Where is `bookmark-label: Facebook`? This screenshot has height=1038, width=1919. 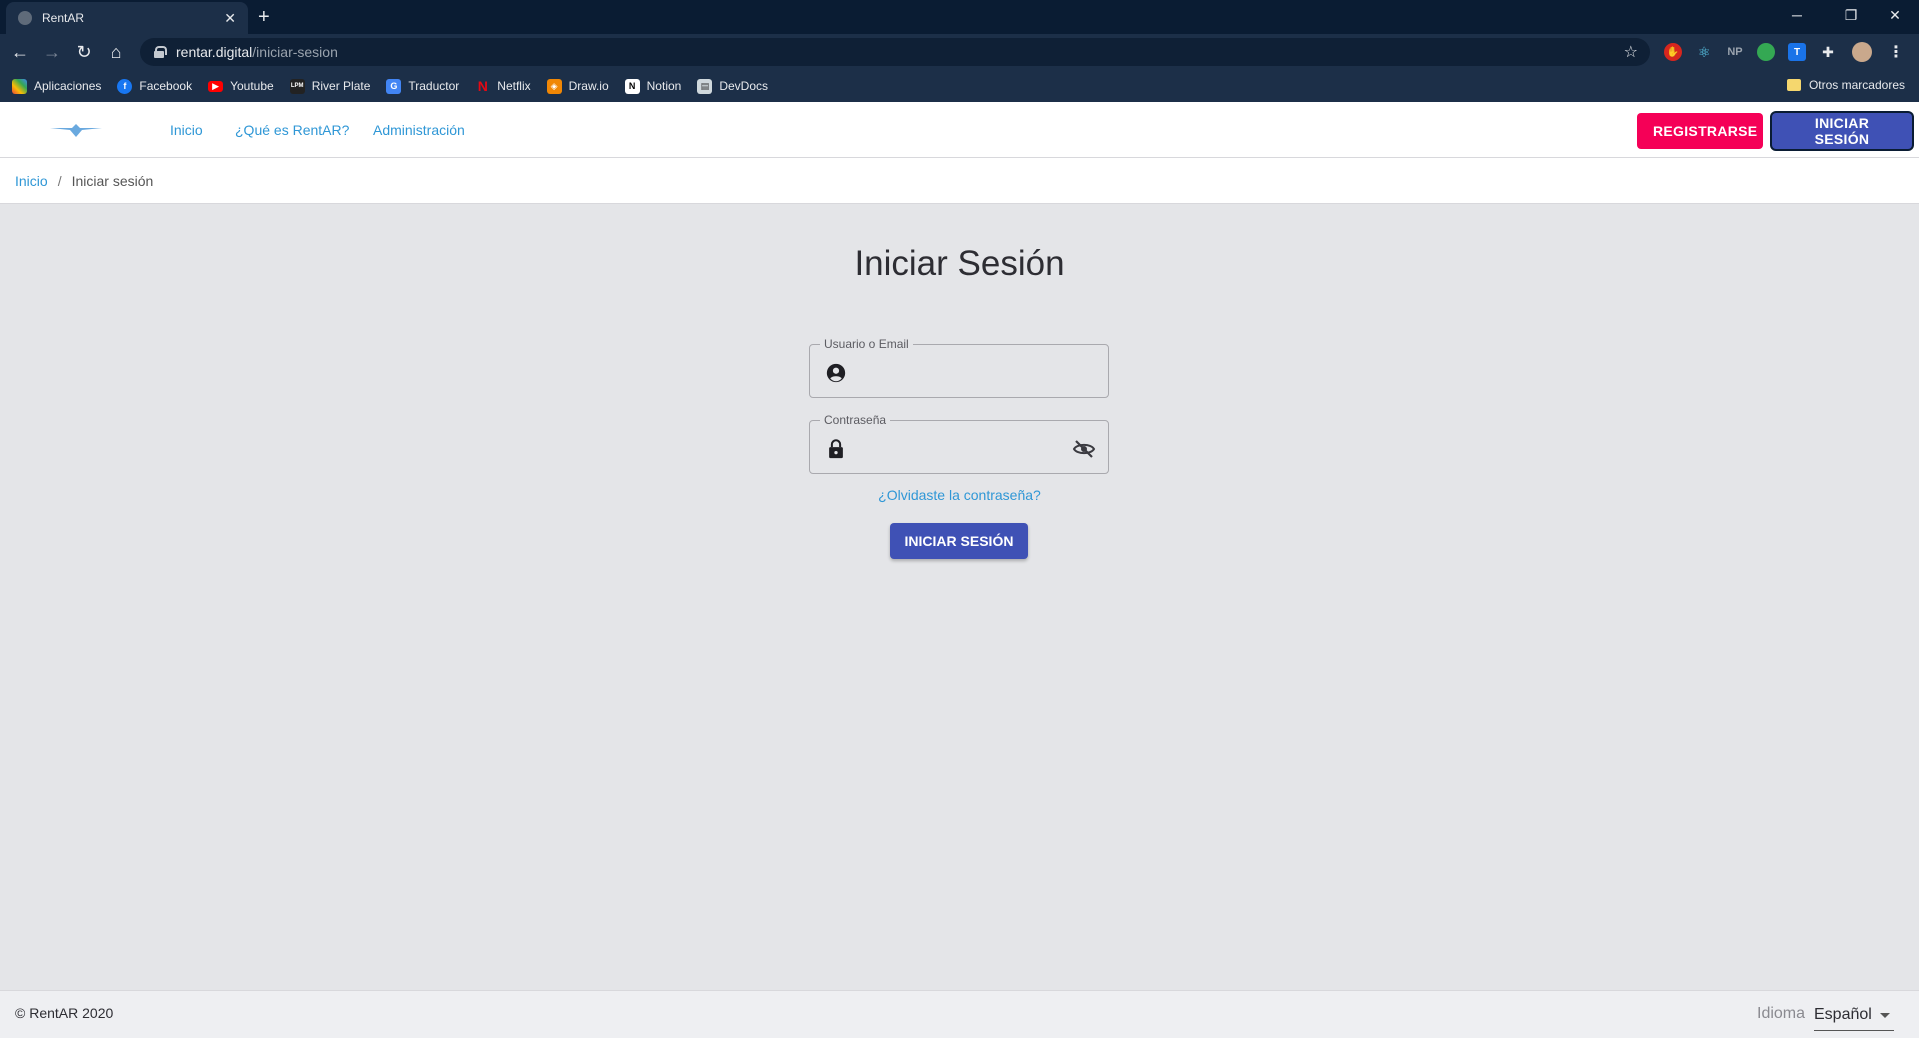
bookmark-label: Facebook is located at coordinates (166, 86).